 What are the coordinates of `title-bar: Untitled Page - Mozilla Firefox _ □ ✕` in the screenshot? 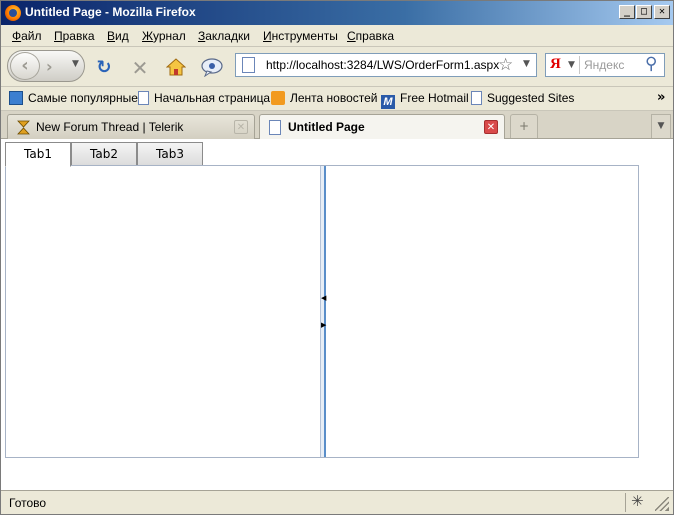 It's located at (337, 13).